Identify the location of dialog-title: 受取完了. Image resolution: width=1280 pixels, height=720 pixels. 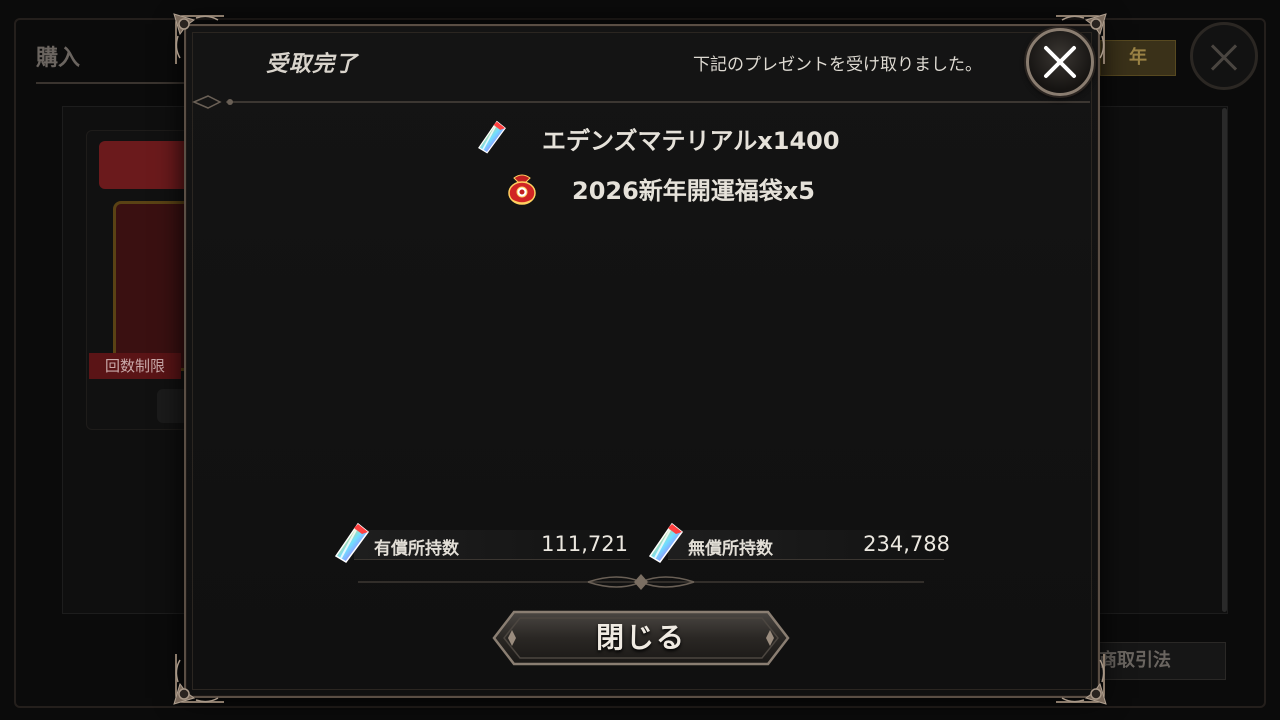
(312, 64).